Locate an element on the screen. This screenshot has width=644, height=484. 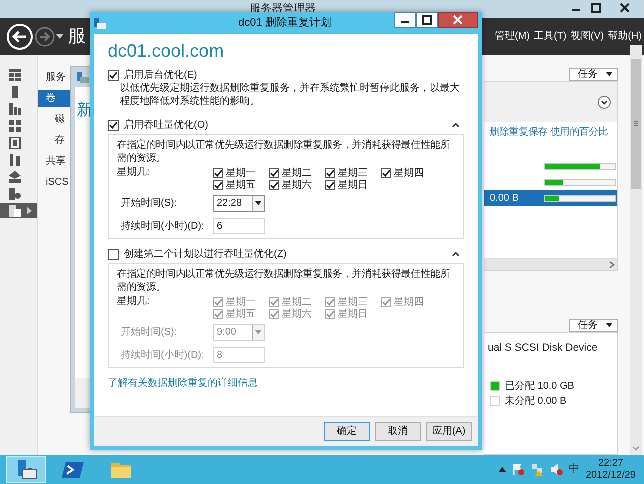
server-icon is located at coordinates (15, 92).